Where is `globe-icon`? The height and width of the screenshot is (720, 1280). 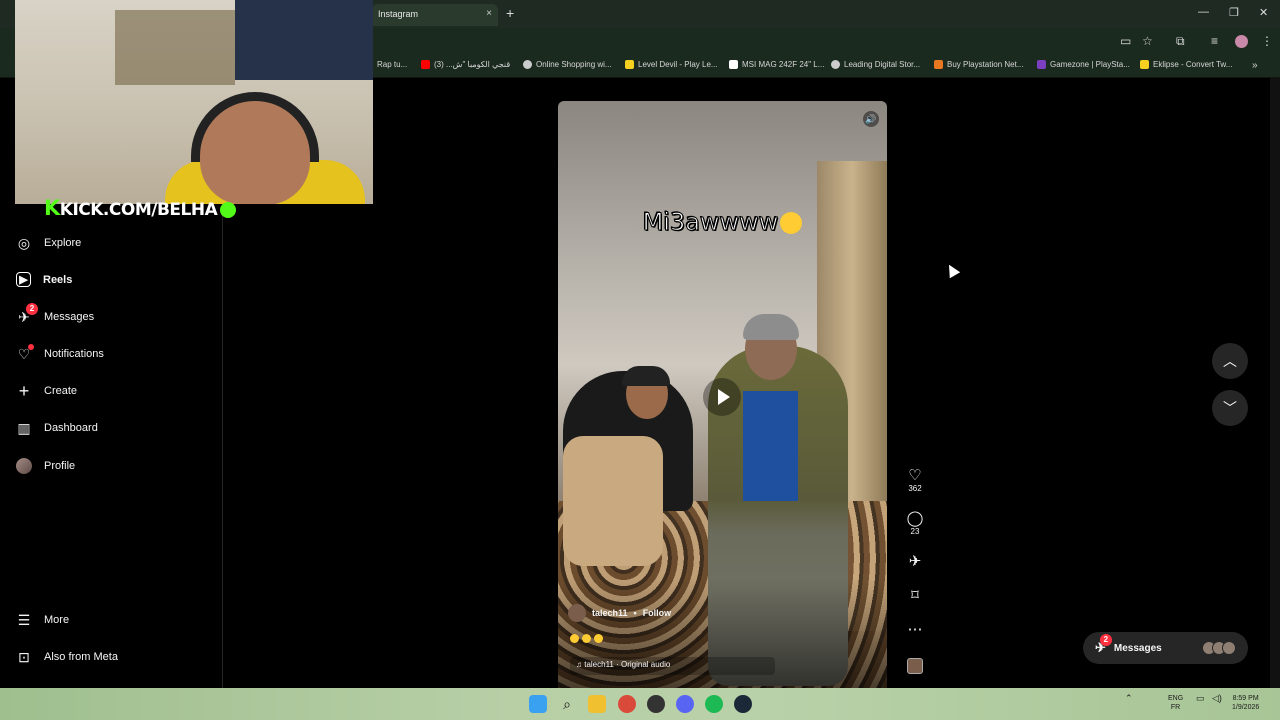 globe-icon is located at coordinates (527, 64).